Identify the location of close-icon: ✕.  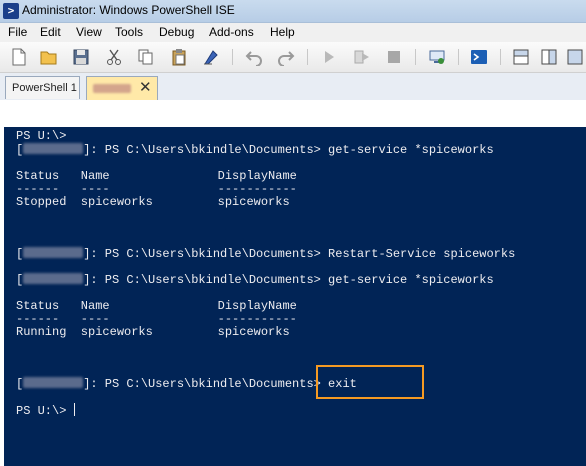
(145, 88).